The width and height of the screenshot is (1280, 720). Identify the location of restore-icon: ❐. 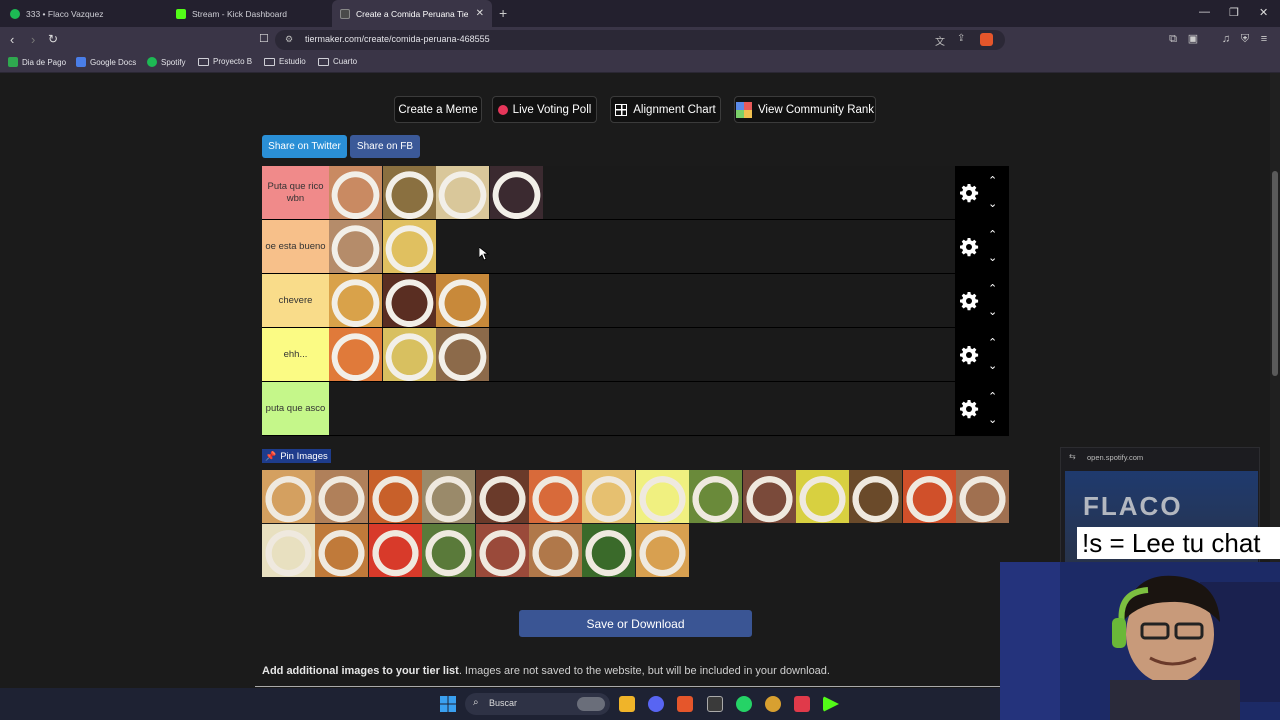
(1234, 12).